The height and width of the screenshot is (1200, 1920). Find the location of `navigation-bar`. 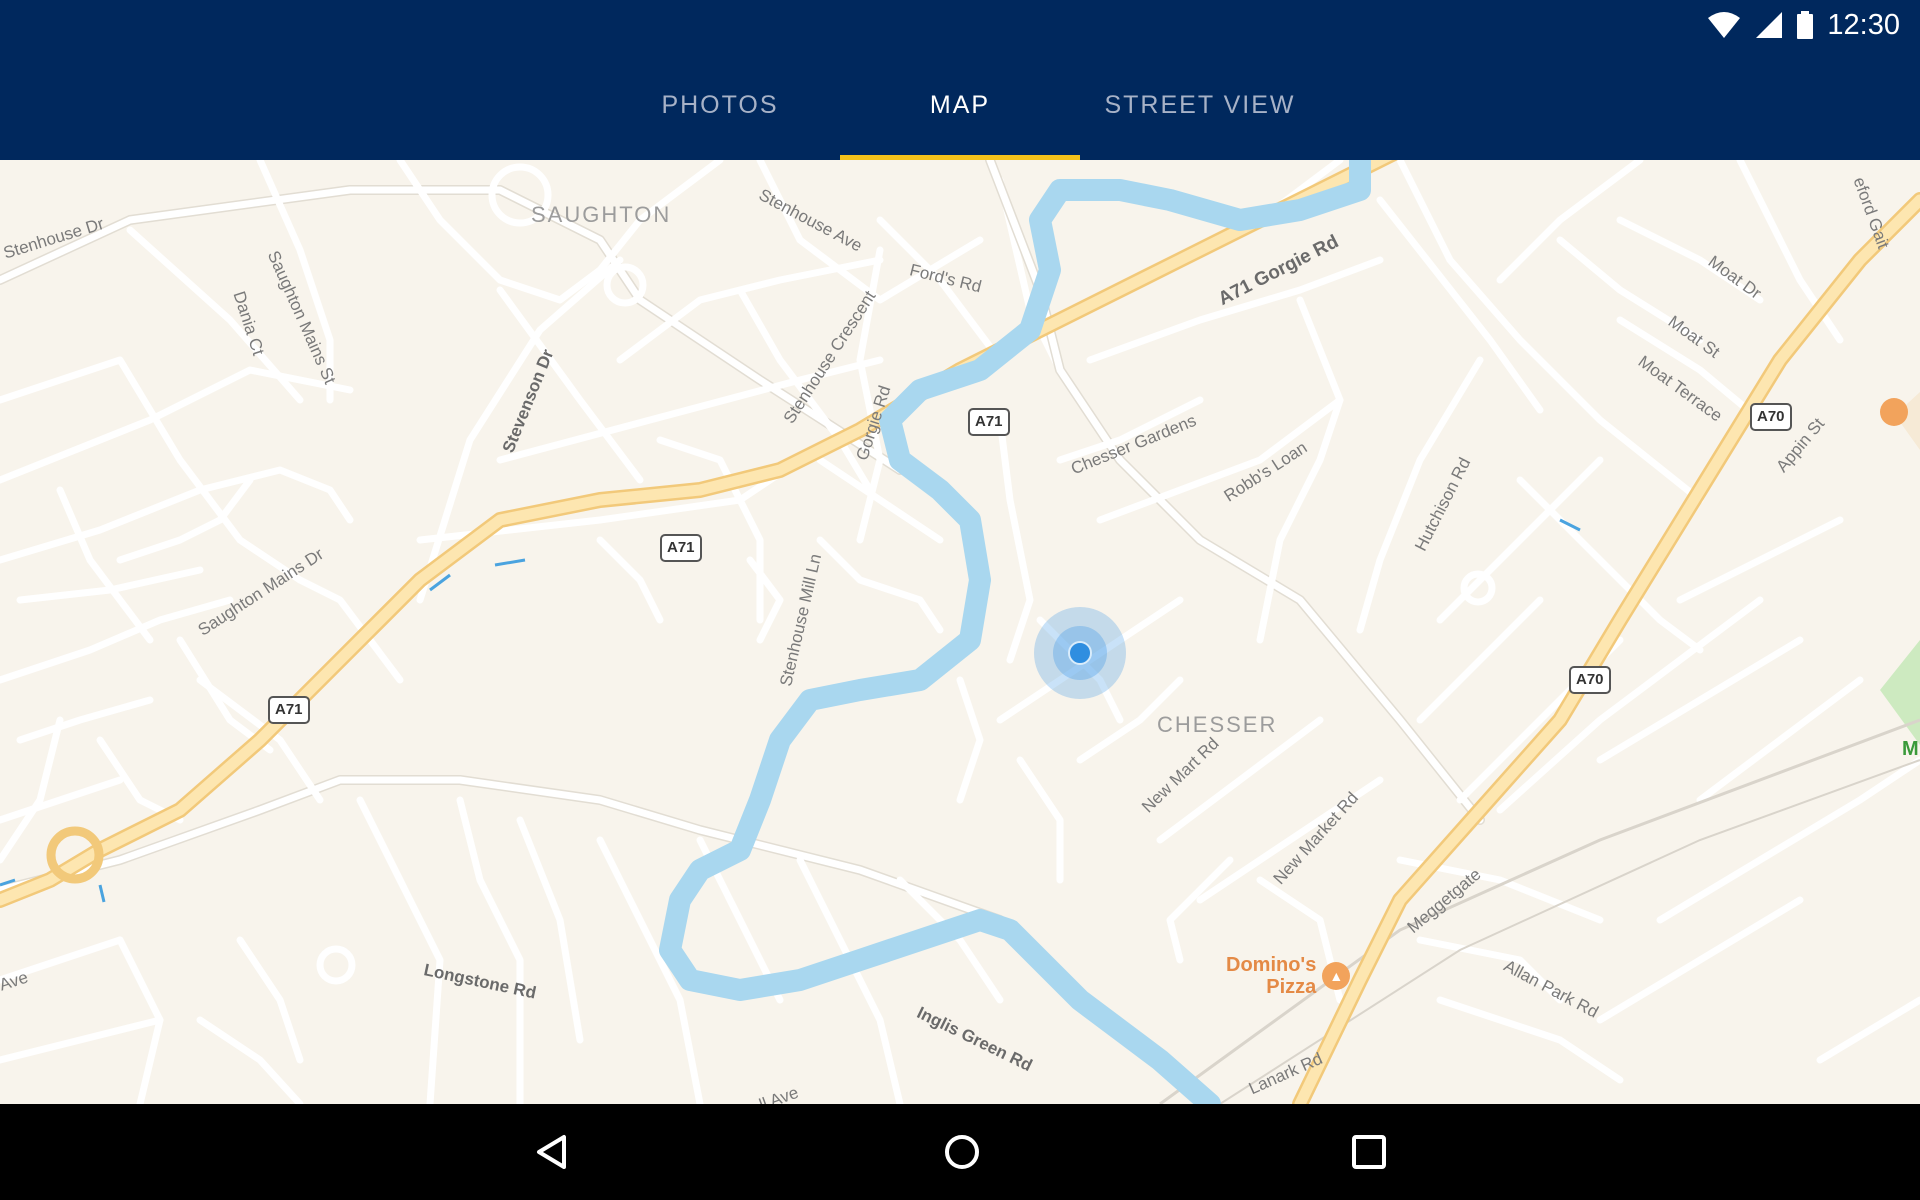

navigation-bar is located at coordinates (960, 1152).